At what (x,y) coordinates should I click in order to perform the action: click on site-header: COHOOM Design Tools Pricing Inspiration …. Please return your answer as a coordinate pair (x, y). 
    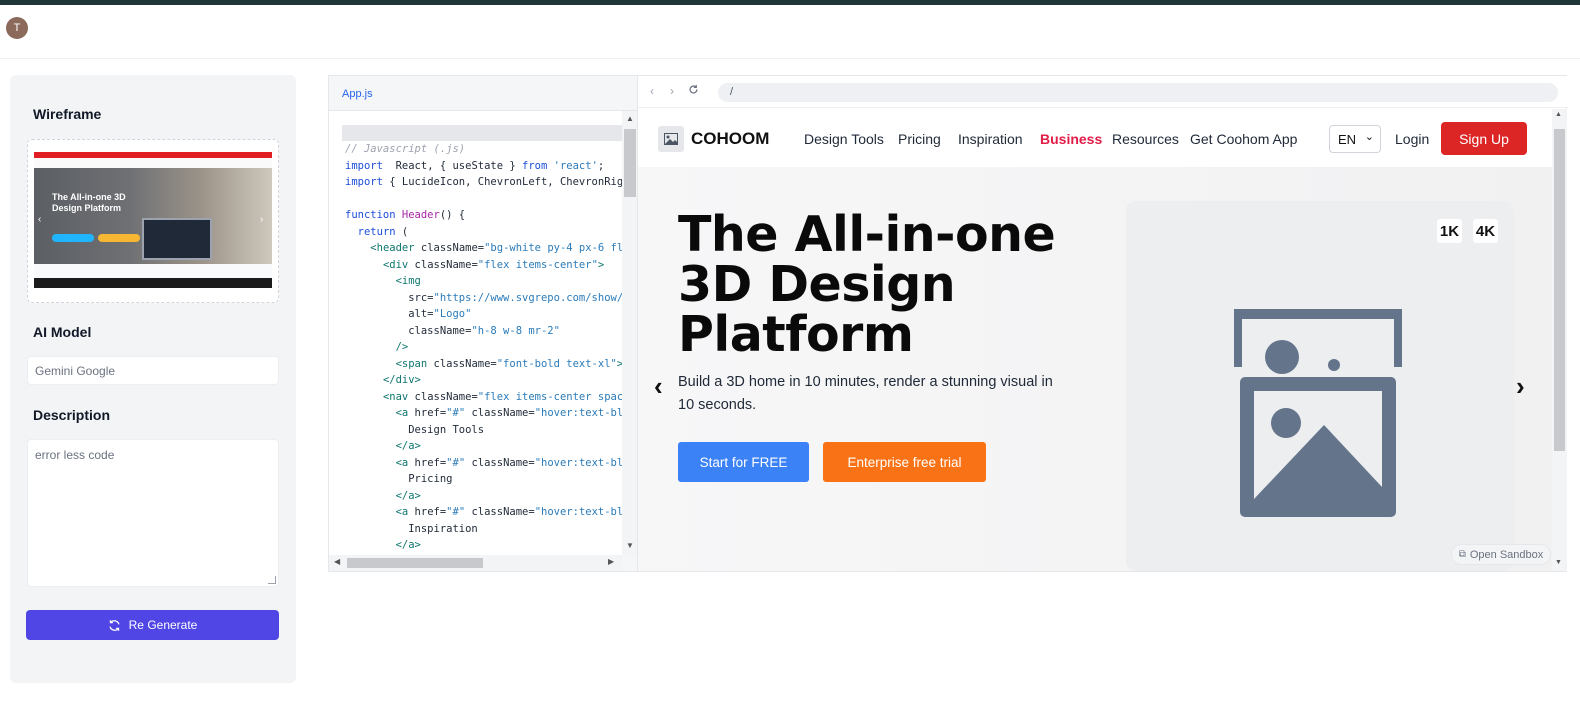
    Looking at the image, I should click on (1095, 138).